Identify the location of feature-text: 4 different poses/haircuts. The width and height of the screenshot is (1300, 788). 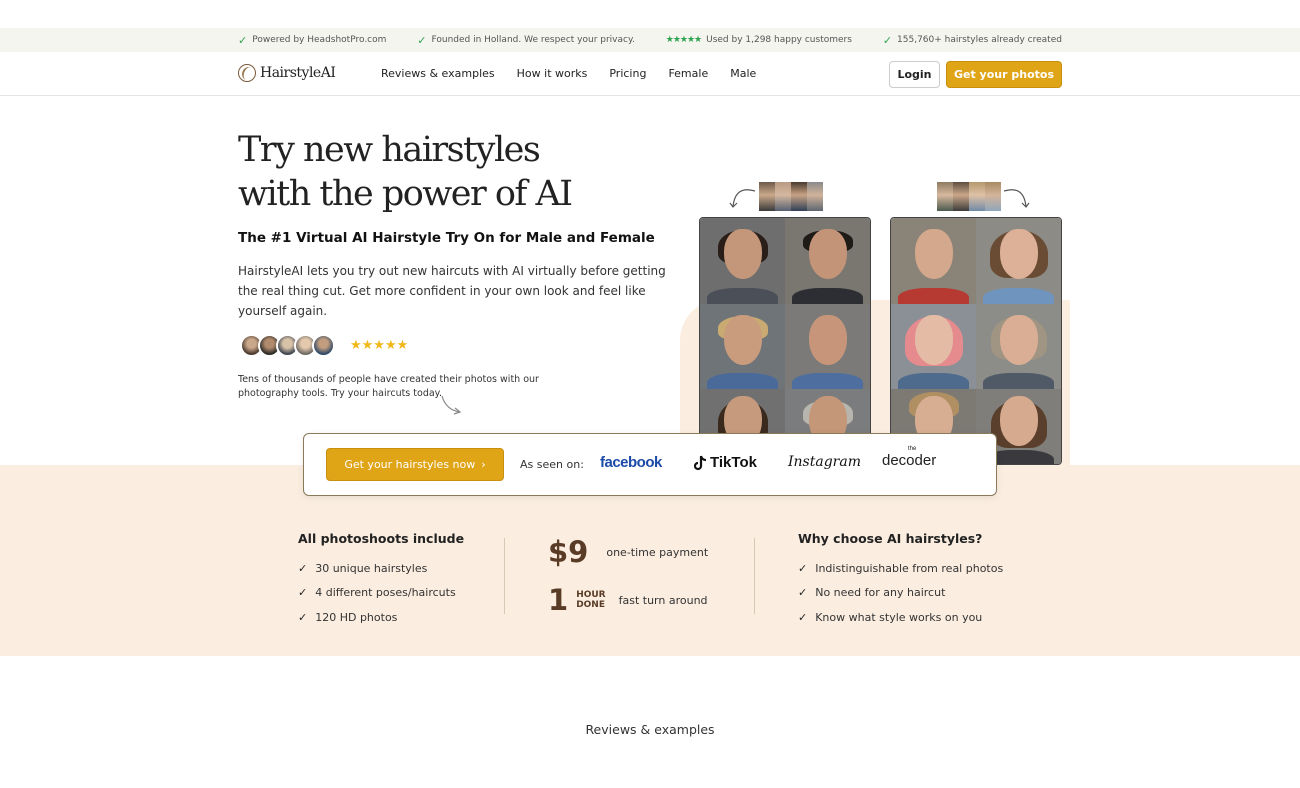
(385, 593).